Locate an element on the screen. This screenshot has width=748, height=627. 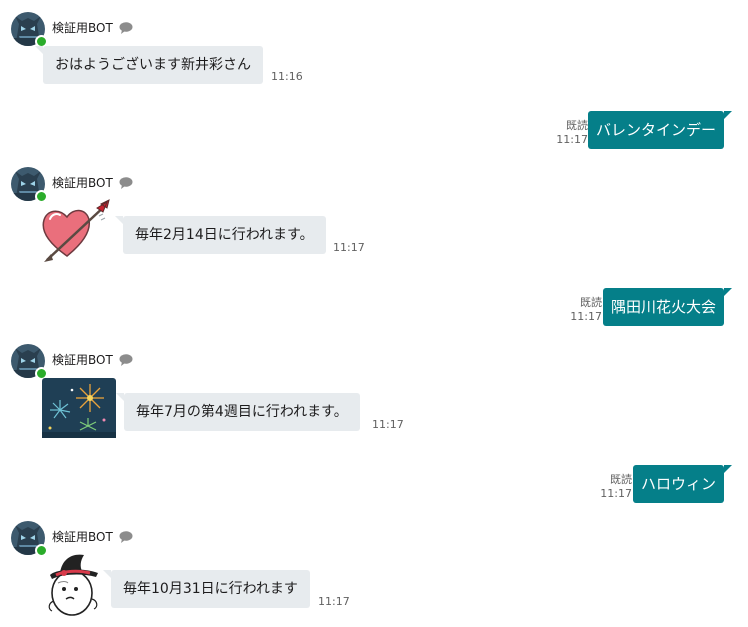
outgoing-message-bubble: バレンタインデー is located at coordinates (660, 130).